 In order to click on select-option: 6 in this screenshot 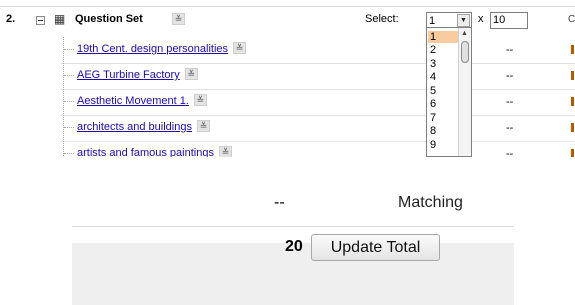, I will do `click(443, 104)`.